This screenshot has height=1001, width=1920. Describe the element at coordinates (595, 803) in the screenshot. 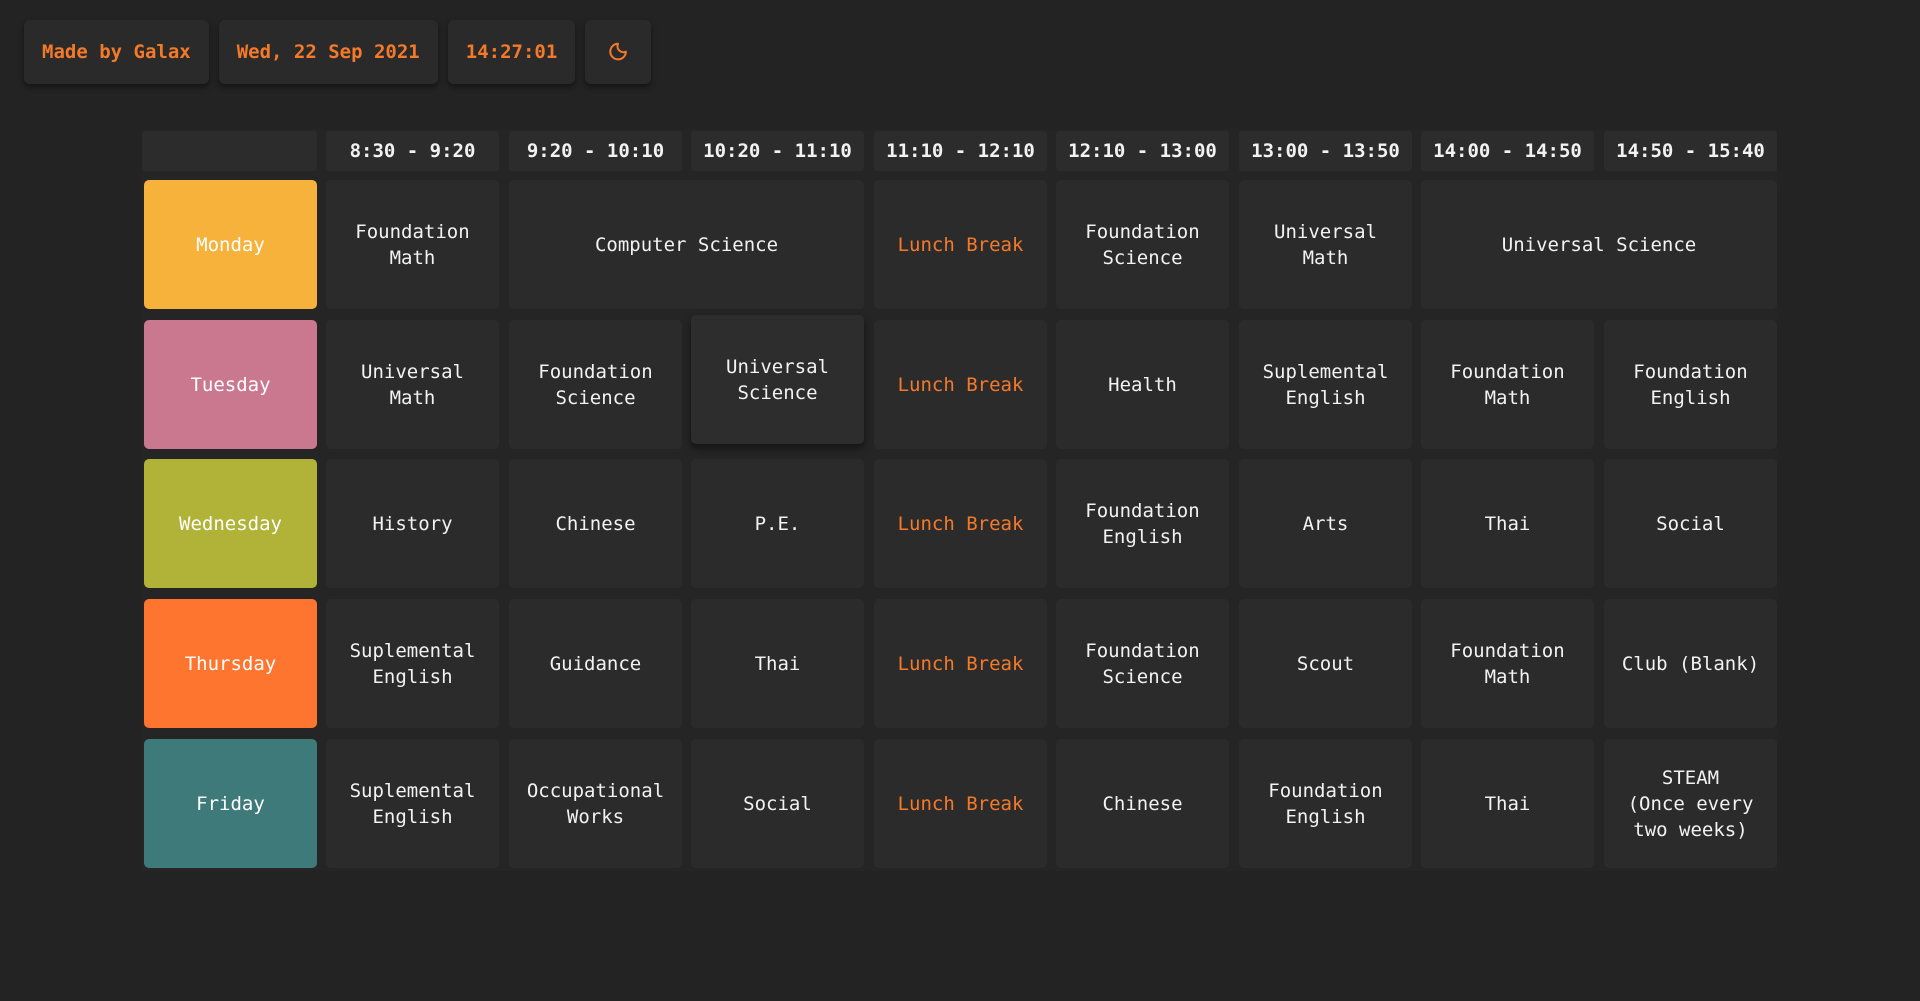

I see `class-cell: Occupational Works` at that location.